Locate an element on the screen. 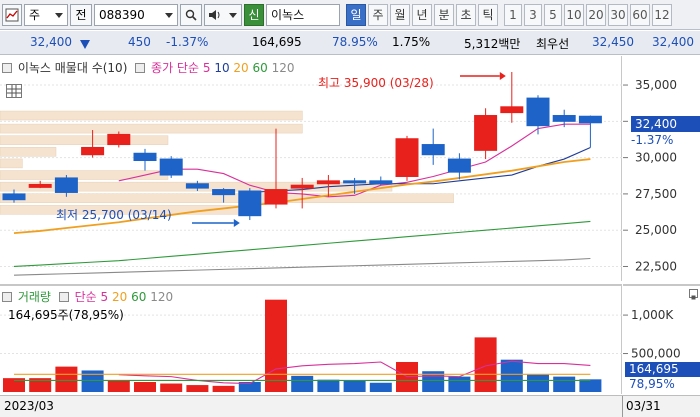  chart-icon is located at coordinates (12, 15).